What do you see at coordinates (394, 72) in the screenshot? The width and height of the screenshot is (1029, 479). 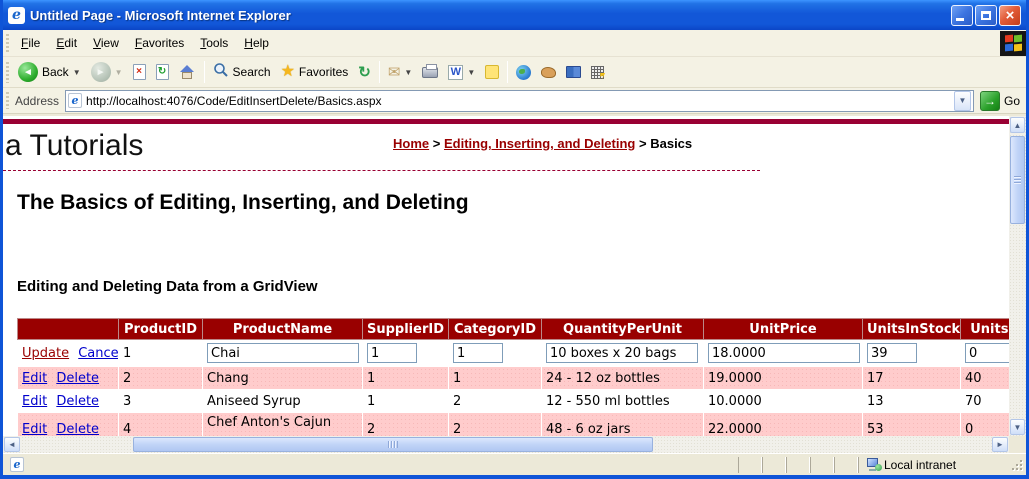 I see `mail-icon: ✉` at bounding box center [394, 72].